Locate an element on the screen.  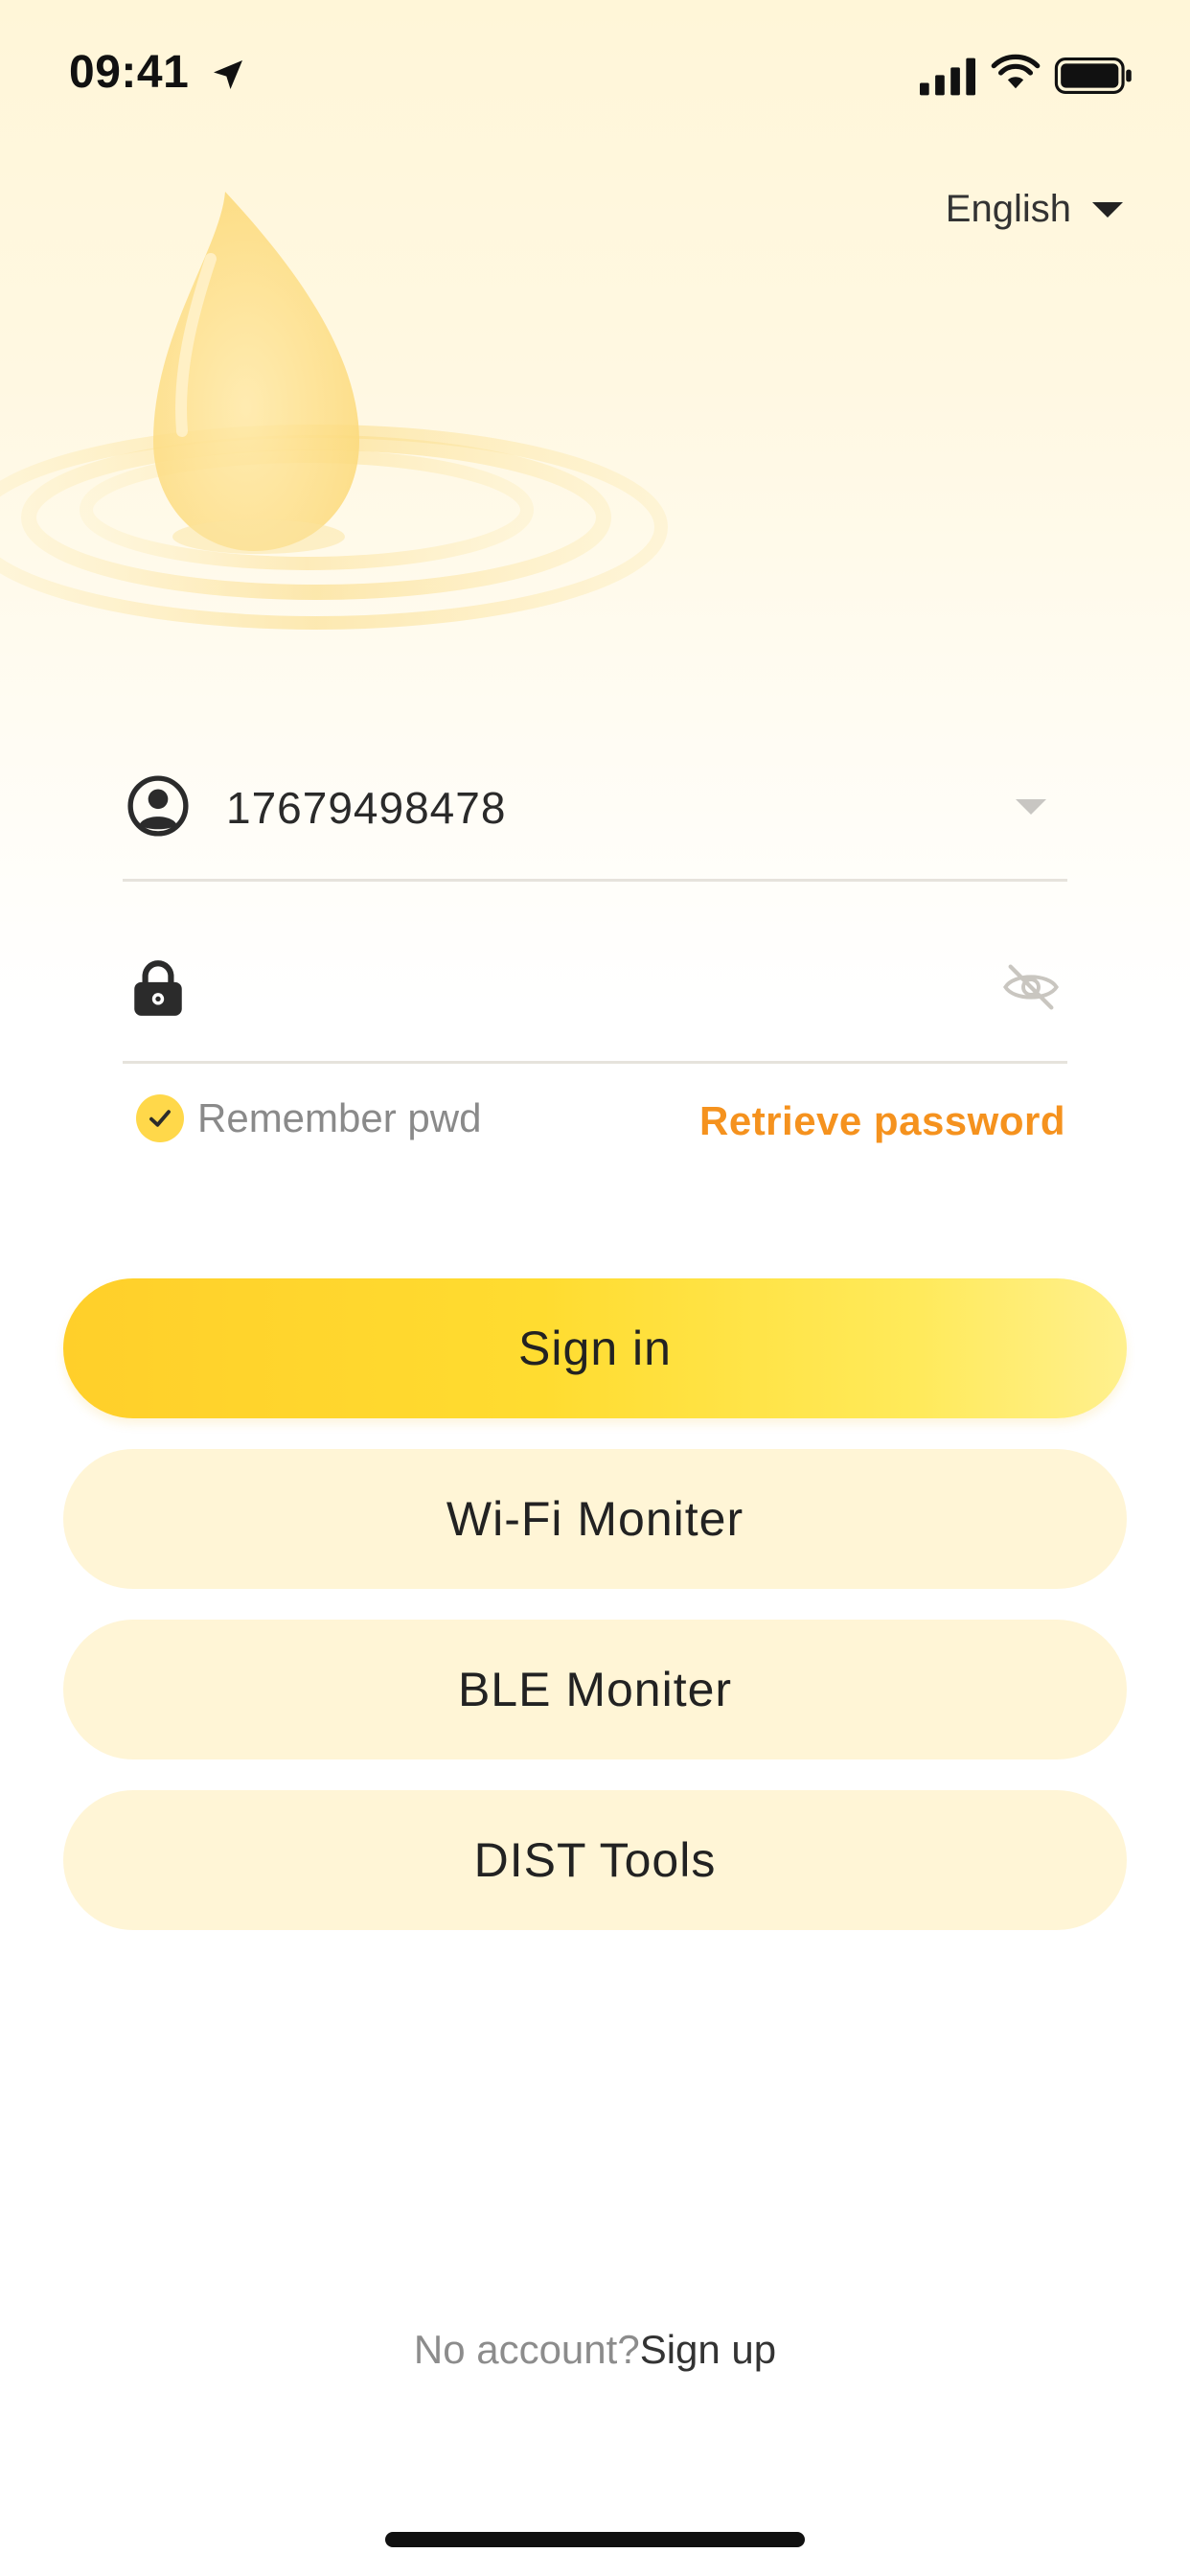
signup-prompt: No account?Sign up is located at coordinates (595, 2350).